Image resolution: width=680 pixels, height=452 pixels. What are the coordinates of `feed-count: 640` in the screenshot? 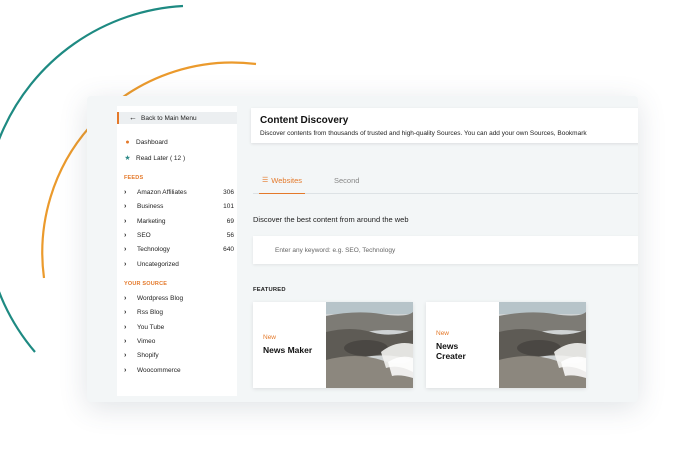 It's located at (228, 249).